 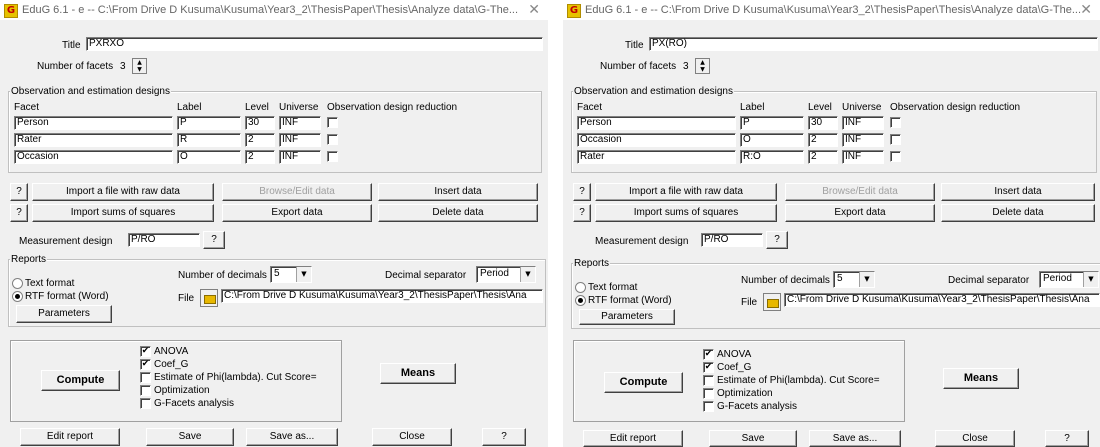 I want to click on title-input: PX(RO), so click(x=873, y=44).